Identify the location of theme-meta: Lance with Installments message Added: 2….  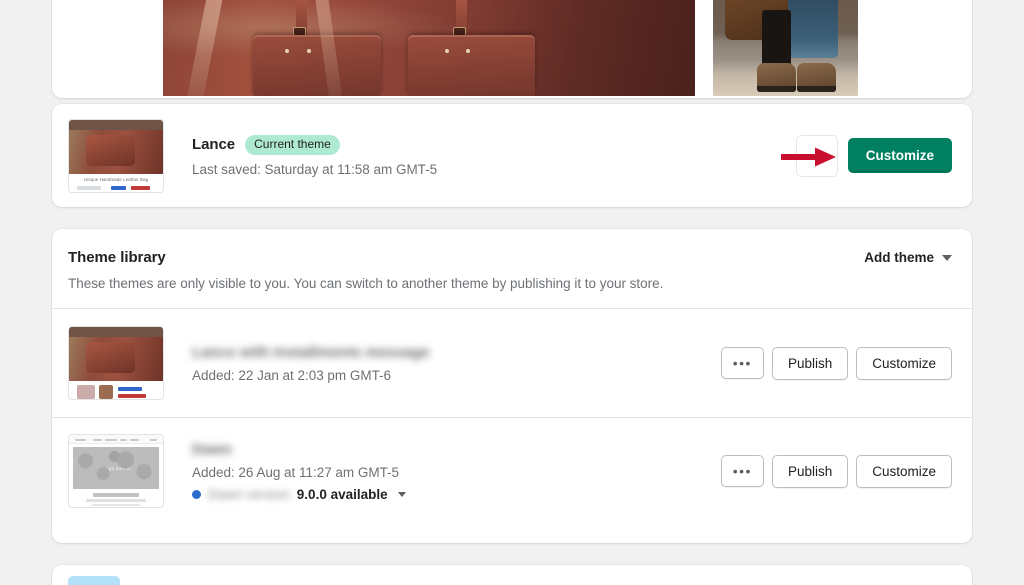
(456, 363).